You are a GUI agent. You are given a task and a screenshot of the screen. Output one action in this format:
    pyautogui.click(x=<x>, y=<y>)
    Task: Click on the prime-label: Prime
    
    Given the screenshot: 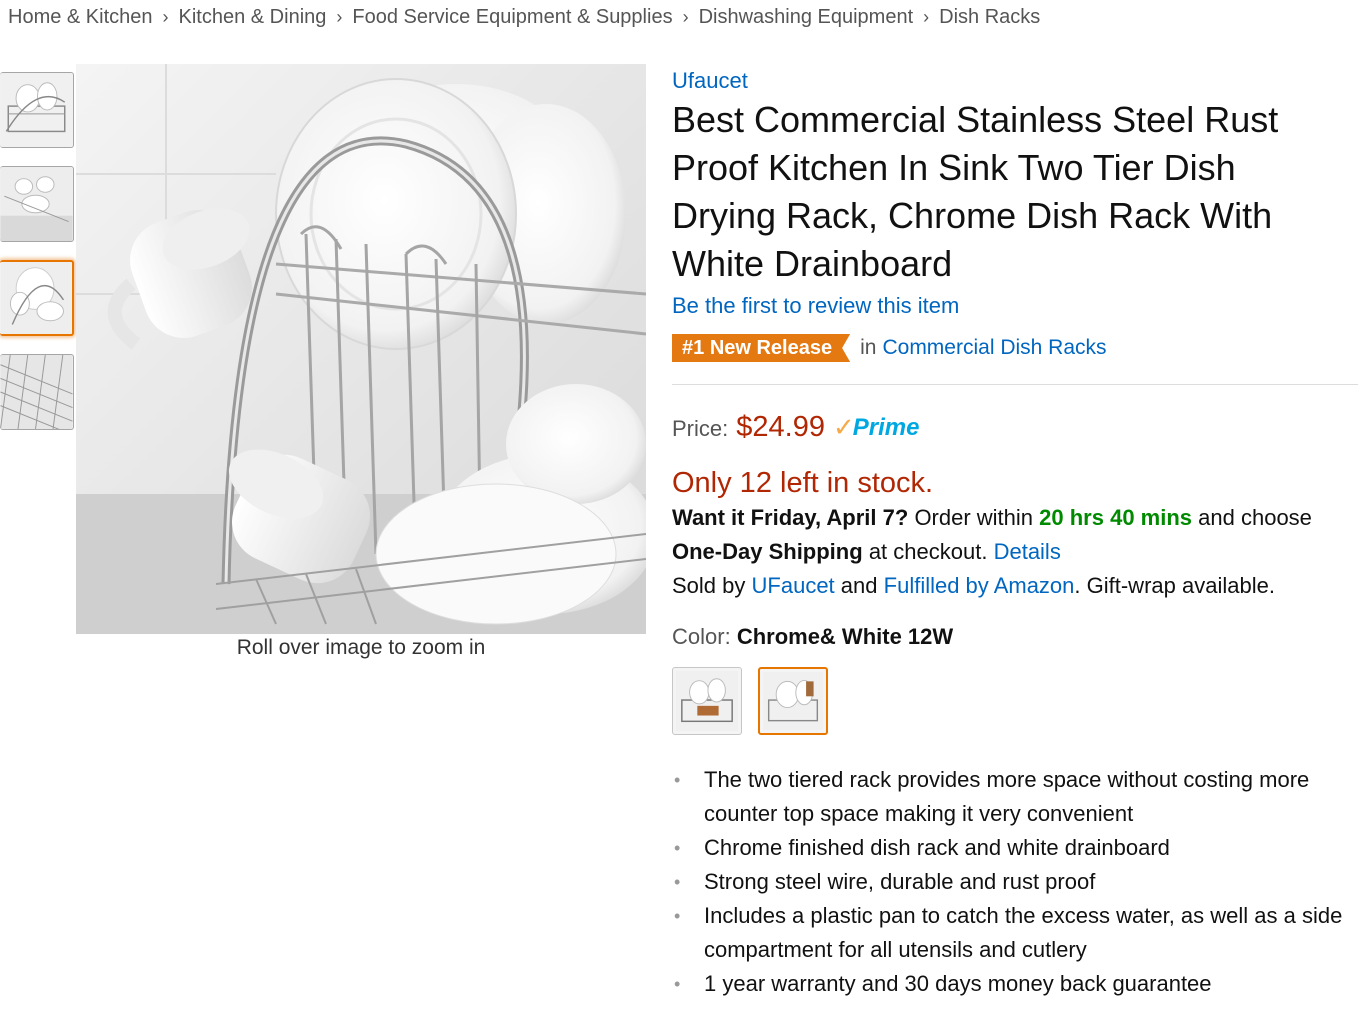 What is the action you would take?
    pyautogui.click(x=886, y=427)
    